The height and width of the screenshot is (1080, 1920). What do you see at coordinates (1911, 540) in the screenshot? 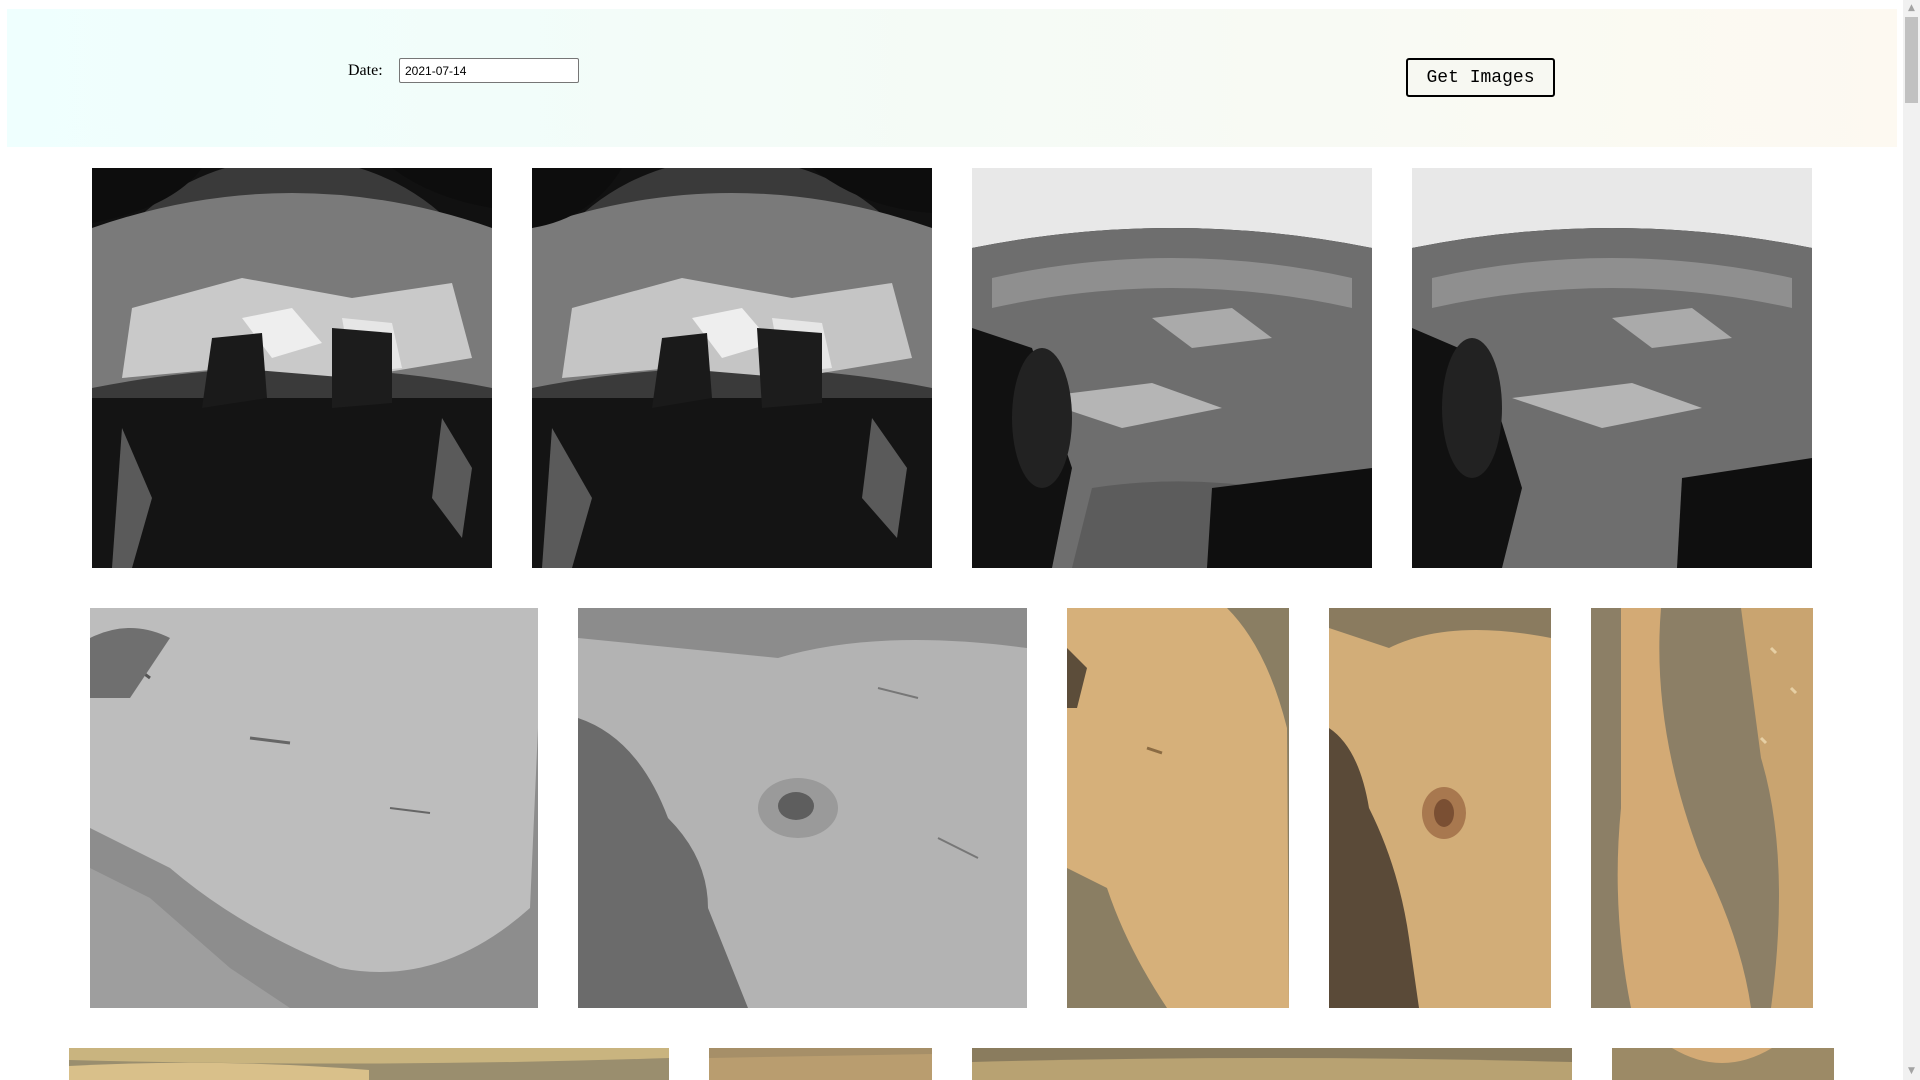
I see `vertical-scrollbar: ▲ ▼` at bounding box center [1911, 540].